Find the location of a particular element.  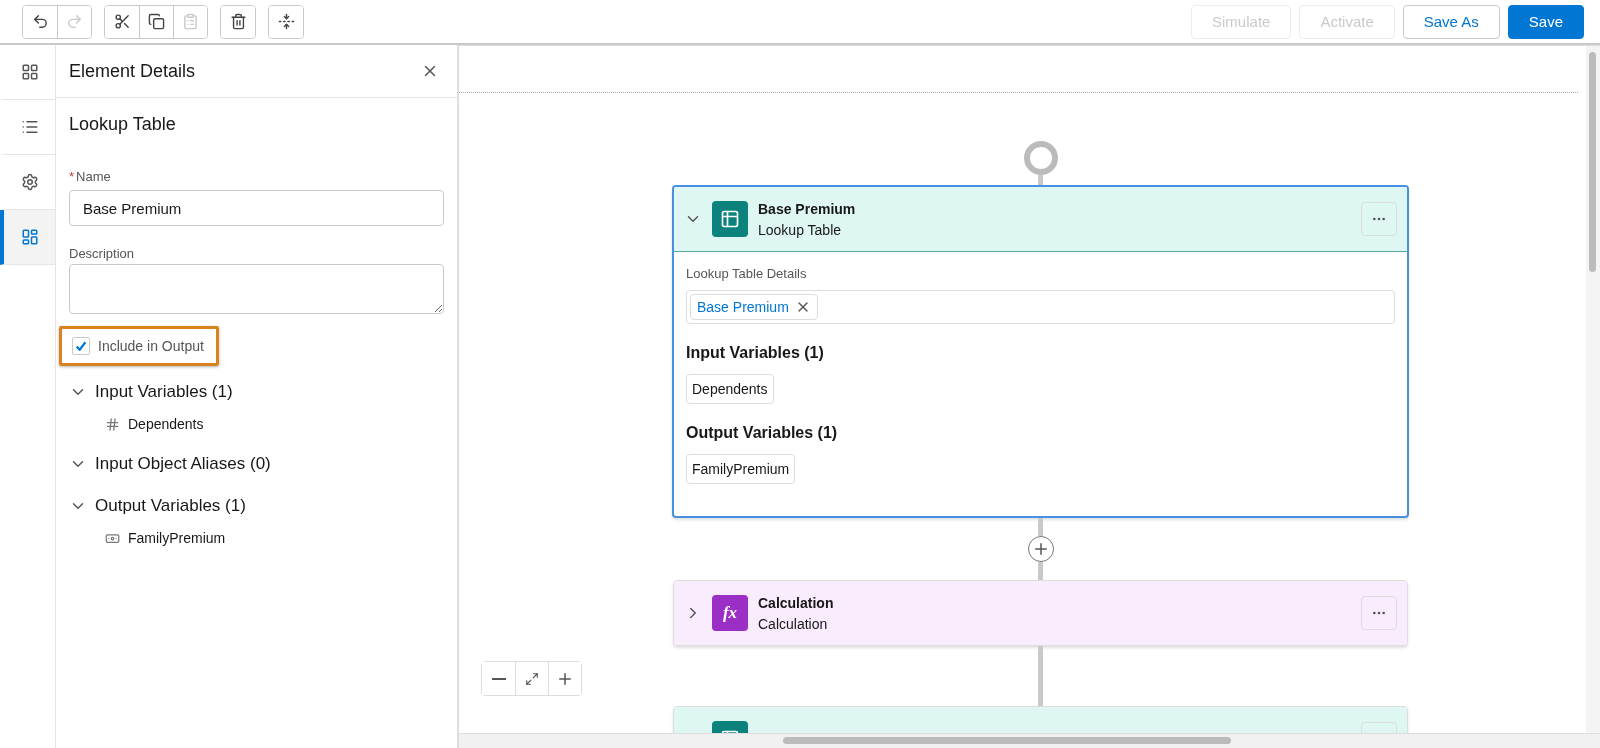

collapse-icon is located at coordinates (286, 21).